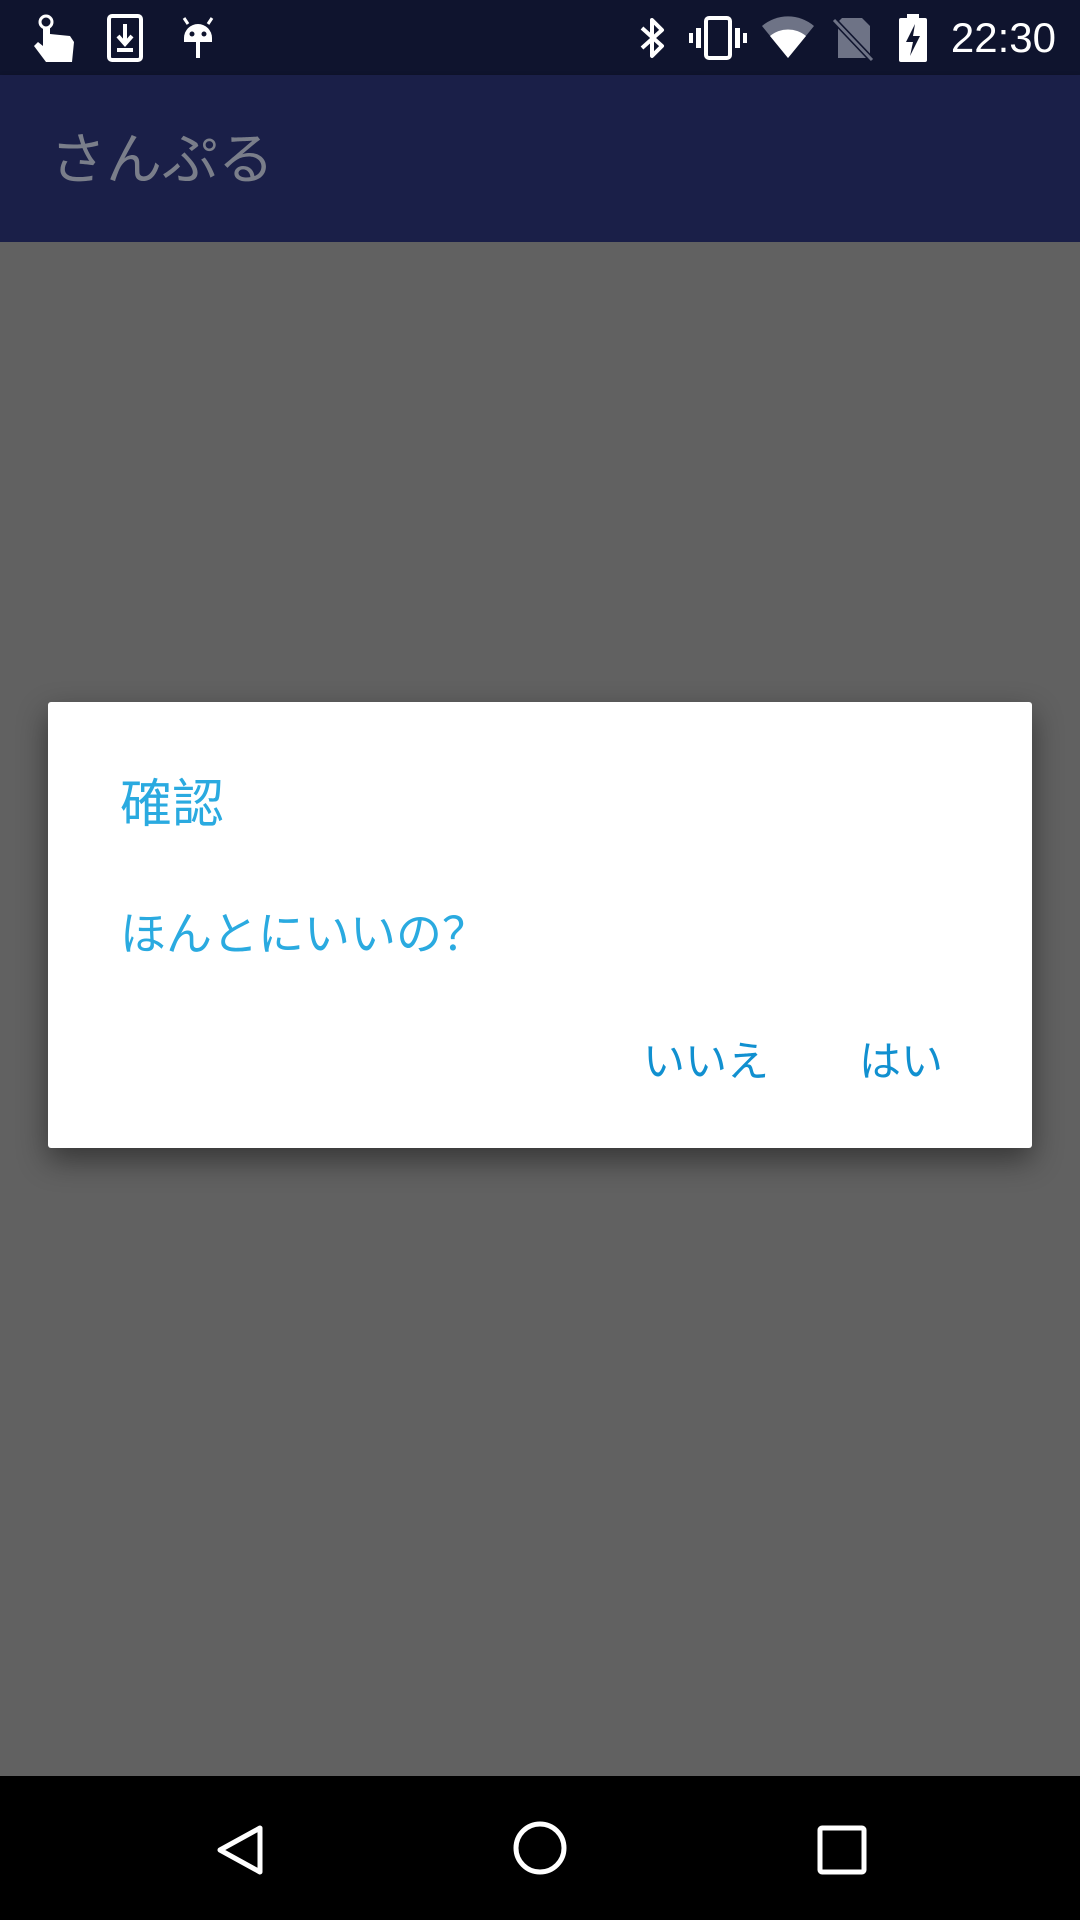 The image size is (1080, 1920). What do you see at coordinates (1003, 37) in the screenshot?
I see `clock: 22:30` at bounding box center [1003, 37].